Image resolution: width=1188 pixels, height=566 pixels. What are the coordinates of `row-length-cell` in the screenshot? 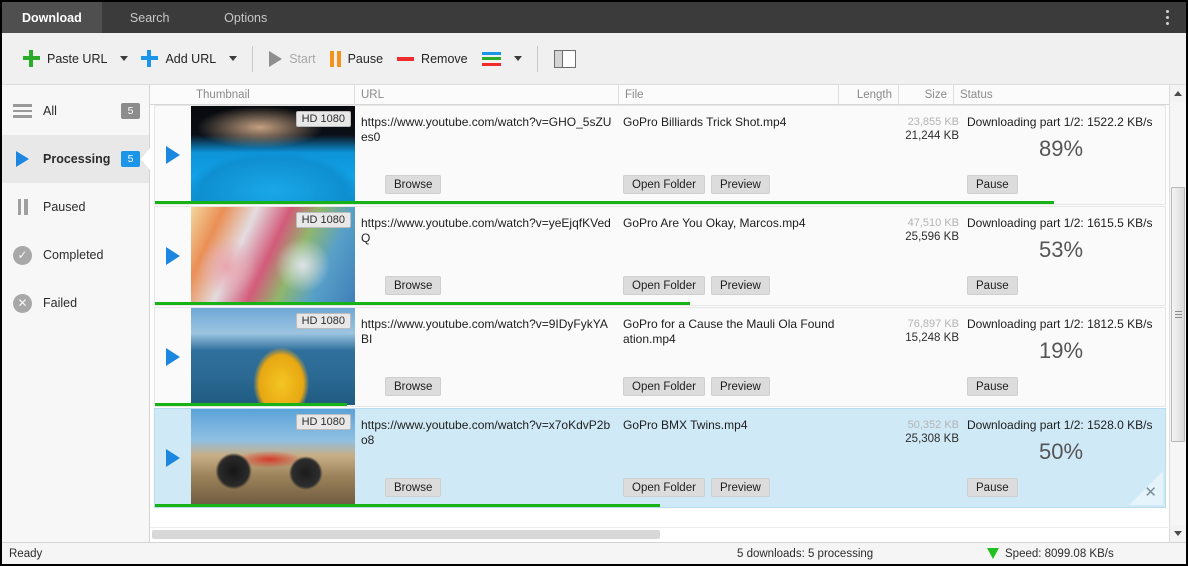 It's located at (871, 255).